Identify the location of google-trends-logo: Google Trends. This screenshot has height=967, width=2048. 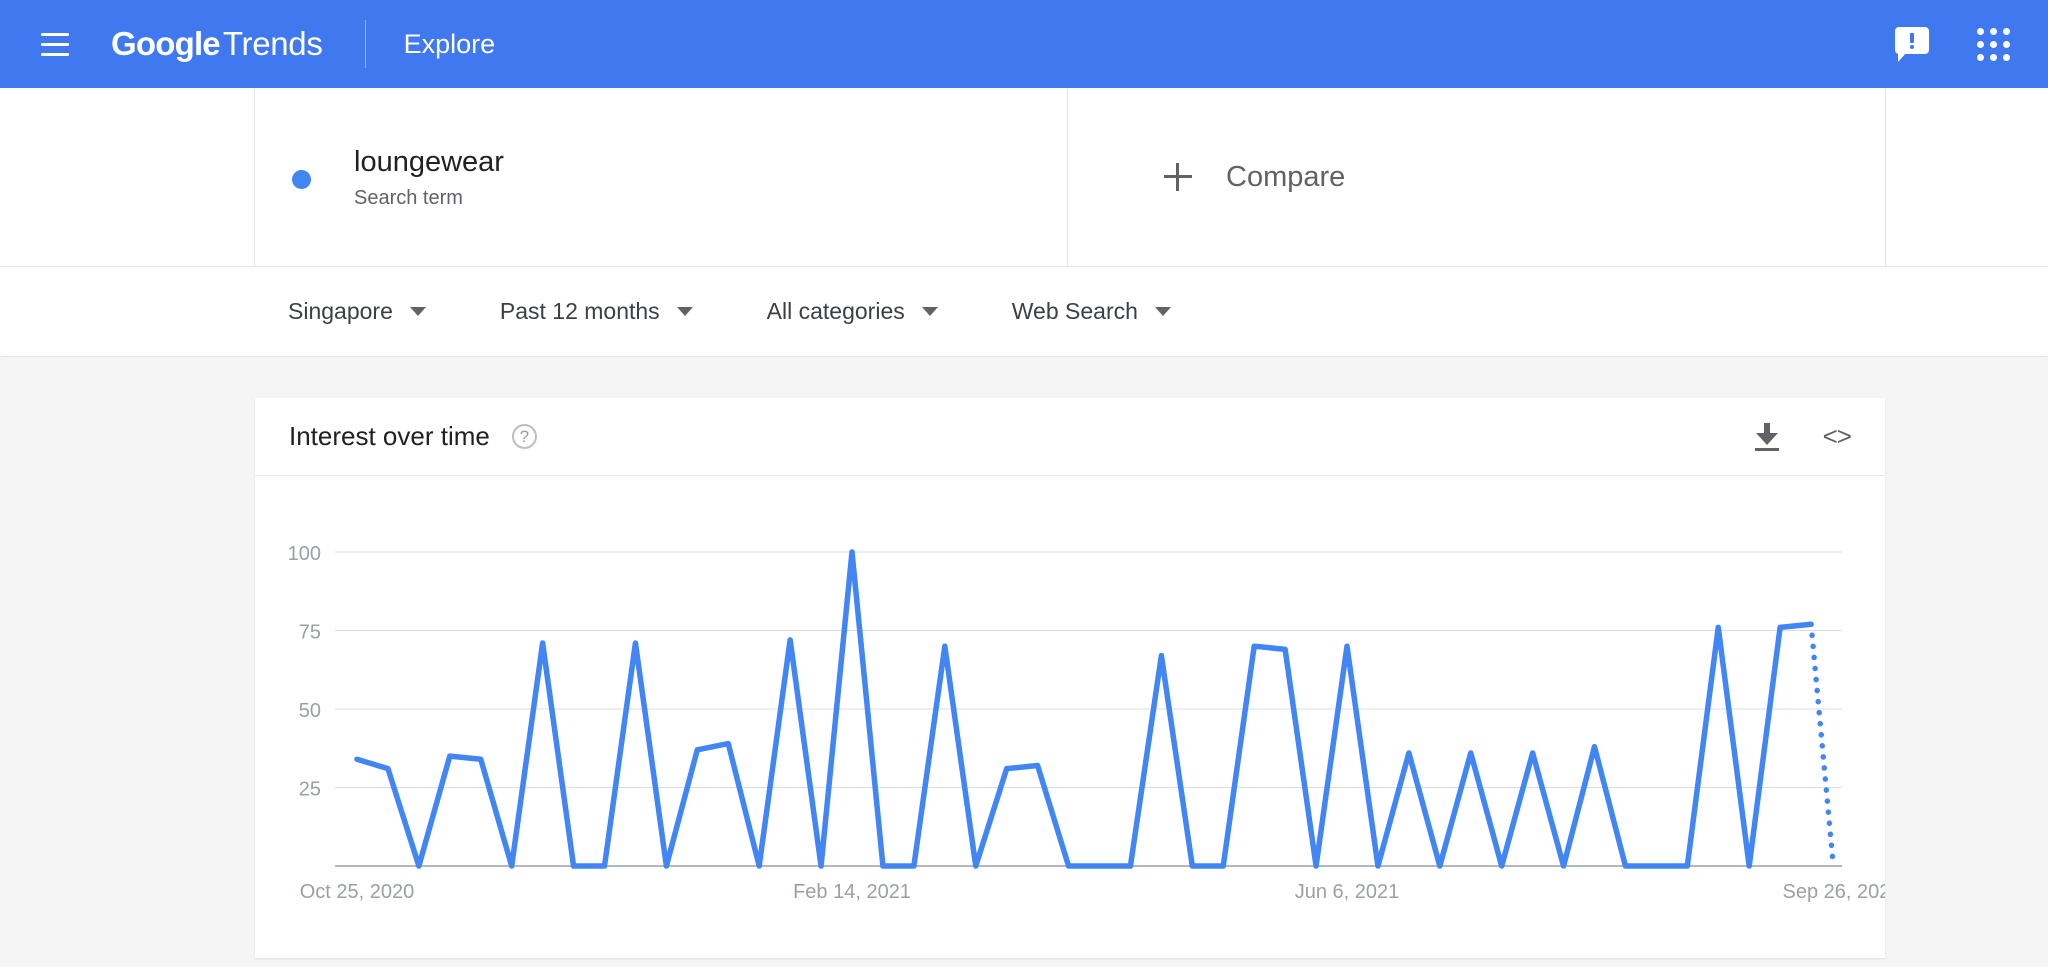
(217, 44).